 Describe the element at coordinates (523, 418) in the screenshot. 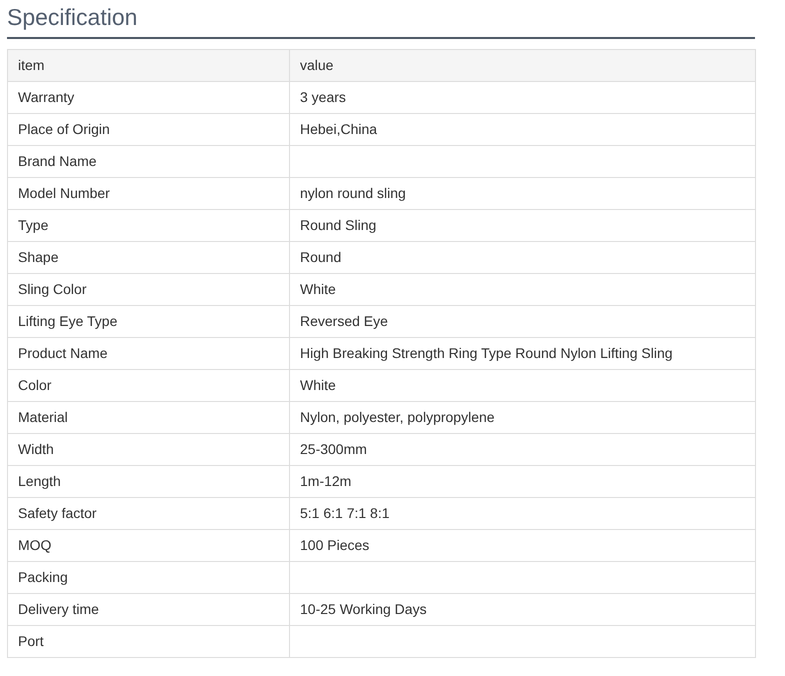

I see `table-cell: Nylon, polyester, polypropylene` at that location.